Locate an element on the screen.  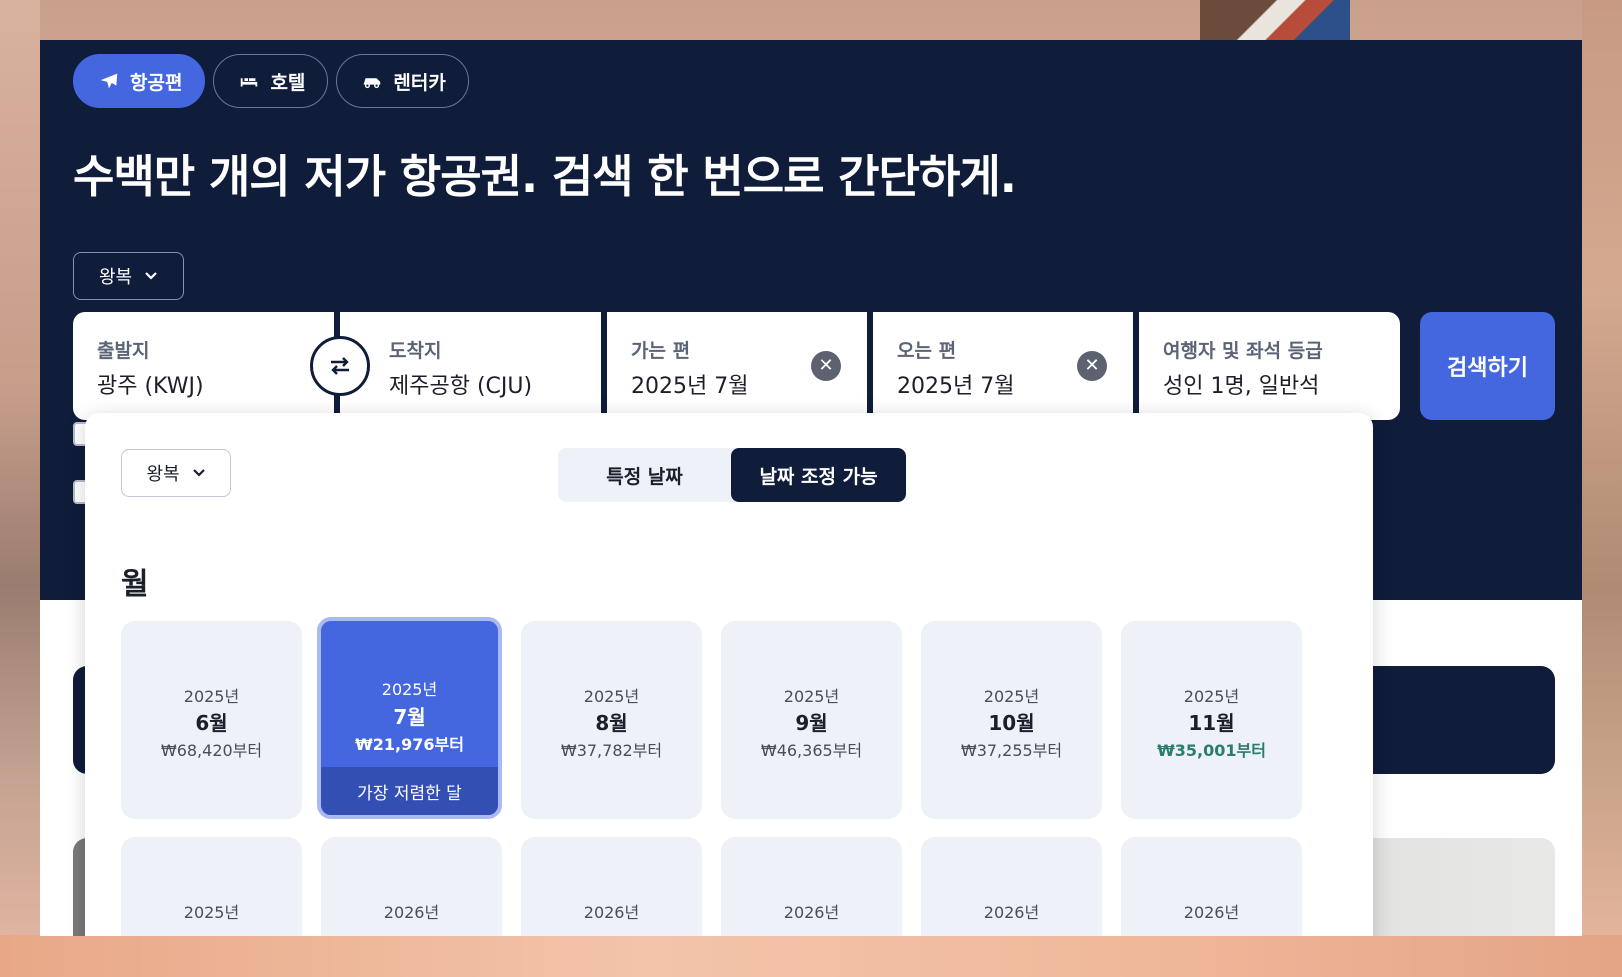
month-card: 2025년 8월 ₩37,782부터 is located at coordinates (611, 720).